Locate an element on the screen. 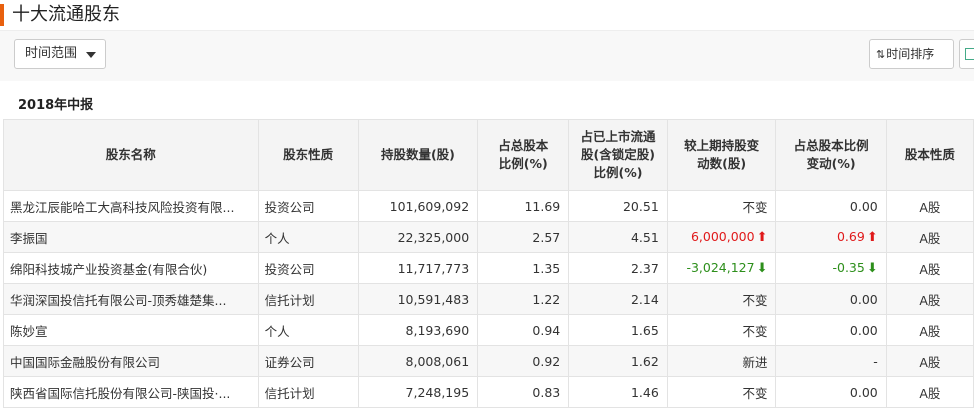  pct-total-cell-value: 0.83 is located at coordinates (546, 392).